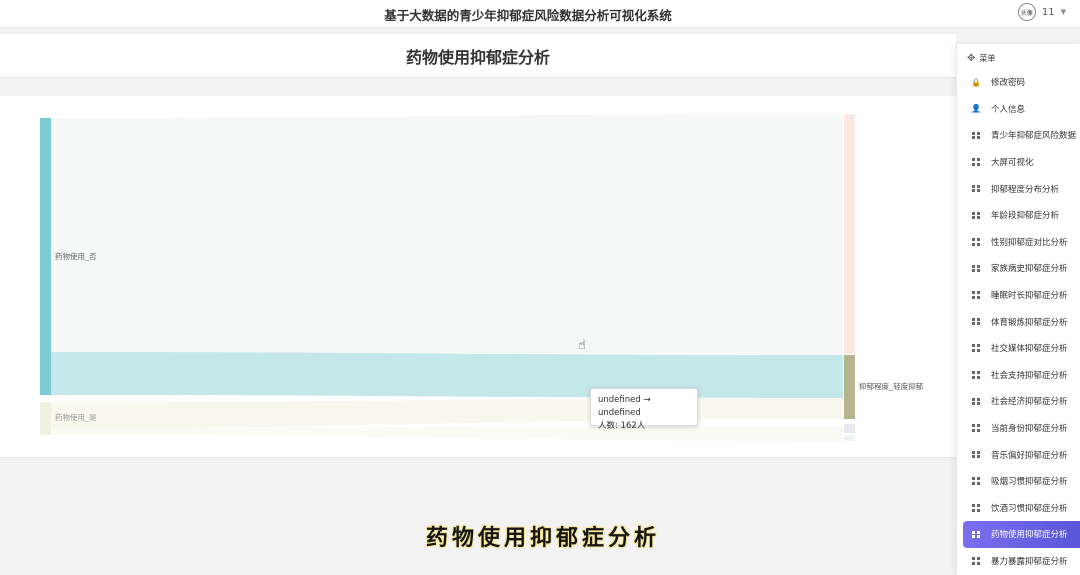 This screenshot has width=1080, height=575. I want to click on link-yes-small, so click(447, 433).